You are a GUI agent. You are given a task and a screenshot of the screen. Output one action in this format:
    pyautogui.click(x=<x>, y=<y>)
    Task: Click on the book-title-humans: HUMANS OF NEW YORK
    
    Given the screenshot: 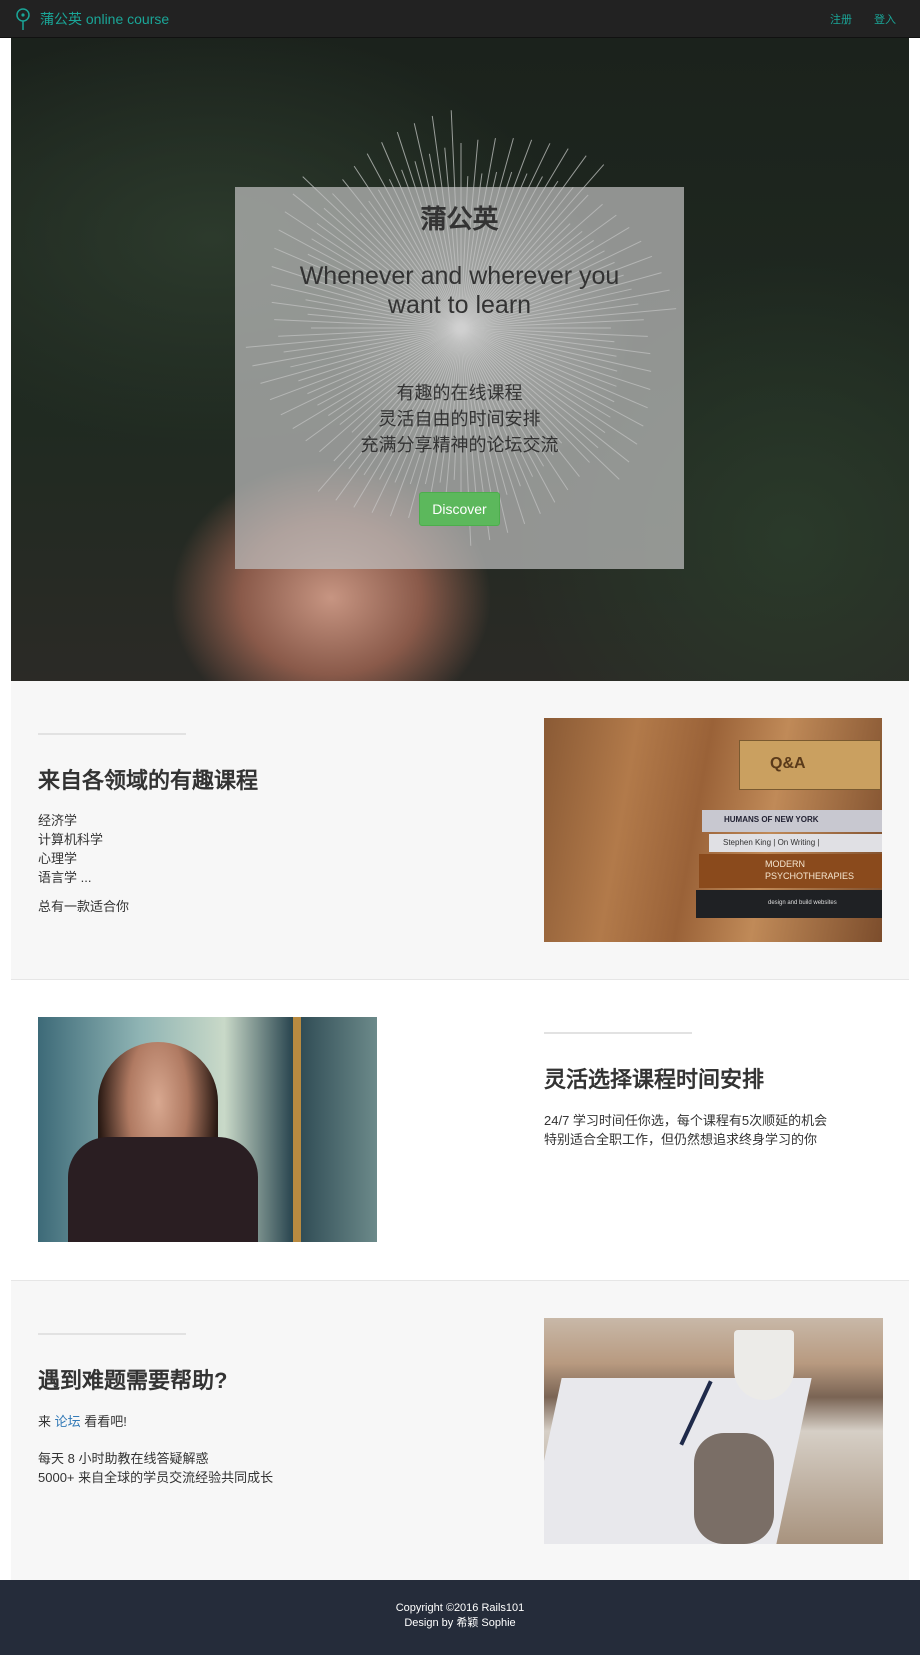 What is the action you would take?
    pyautogui.click(x=771, y=819)
    